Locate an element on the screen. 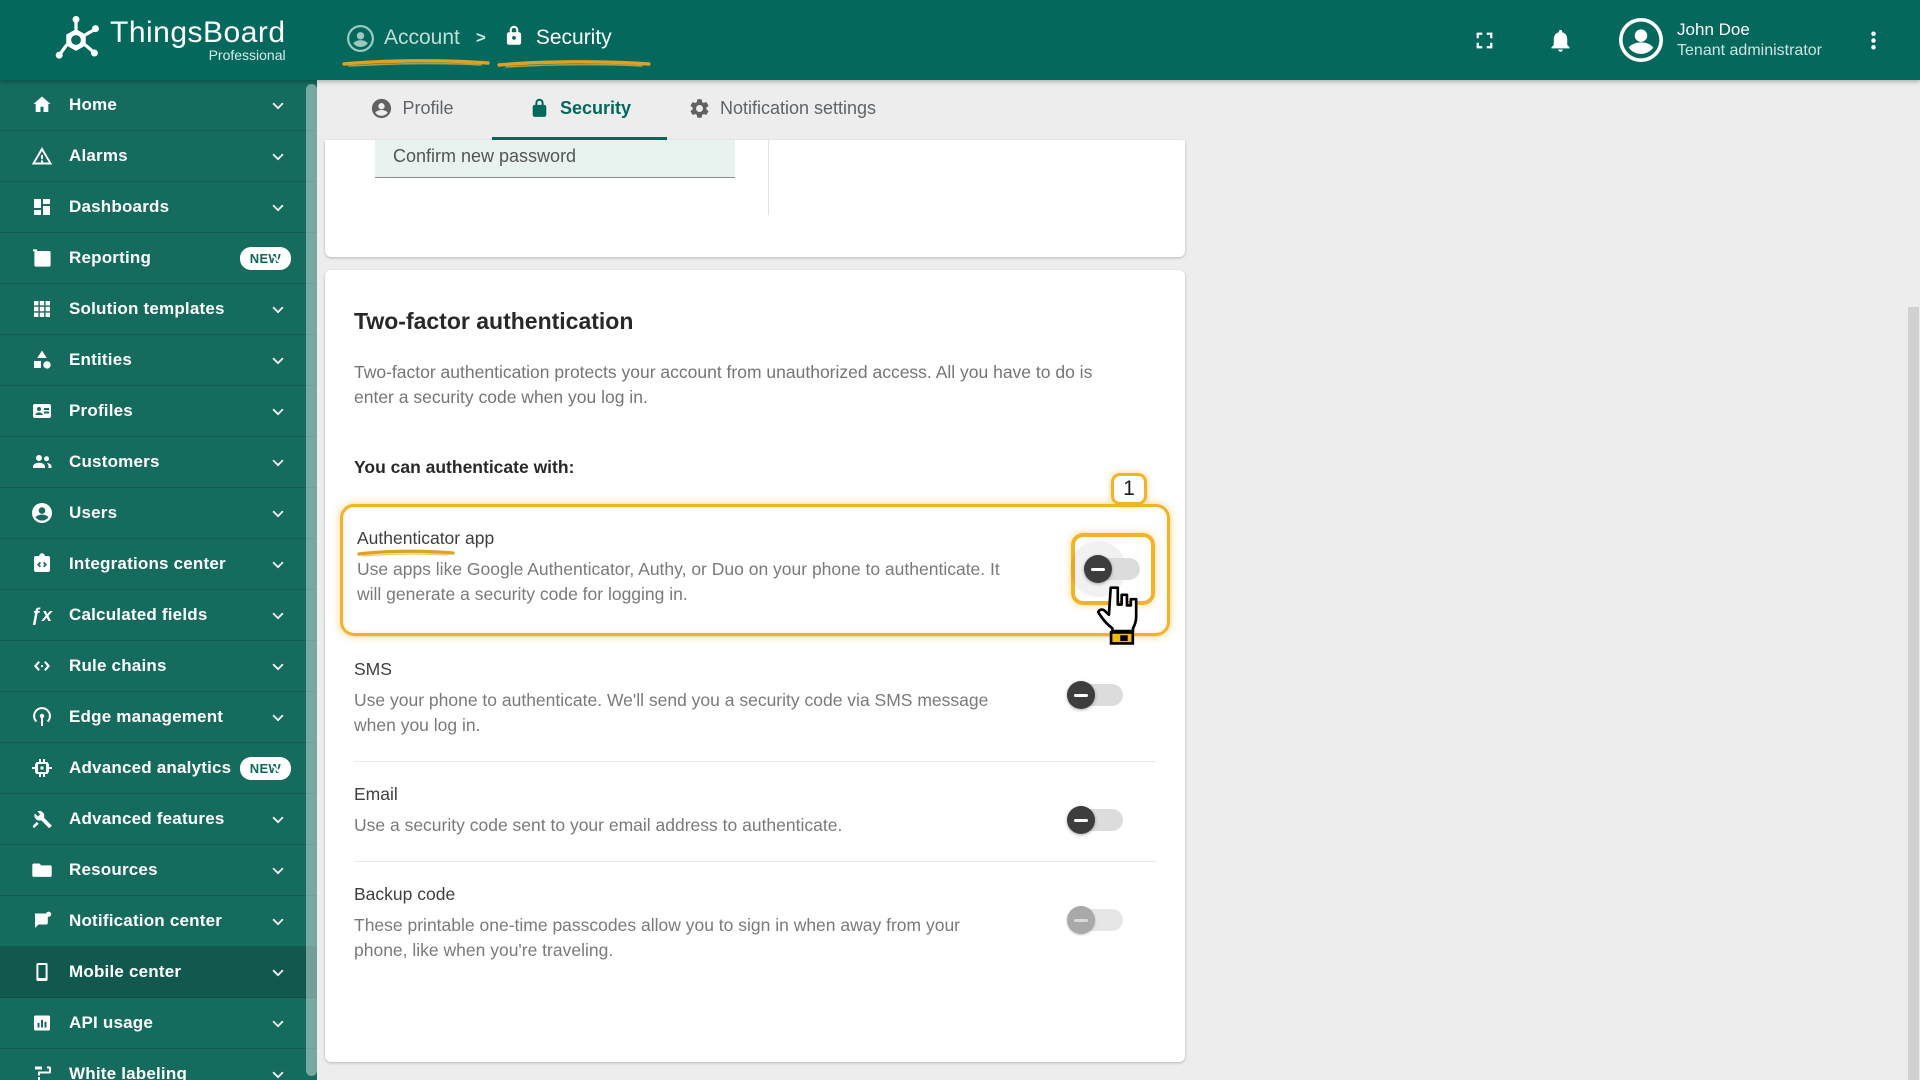 This screenshot has width=1920, height=1080. user-name: John Doe is located at coordinates (1713, 30).